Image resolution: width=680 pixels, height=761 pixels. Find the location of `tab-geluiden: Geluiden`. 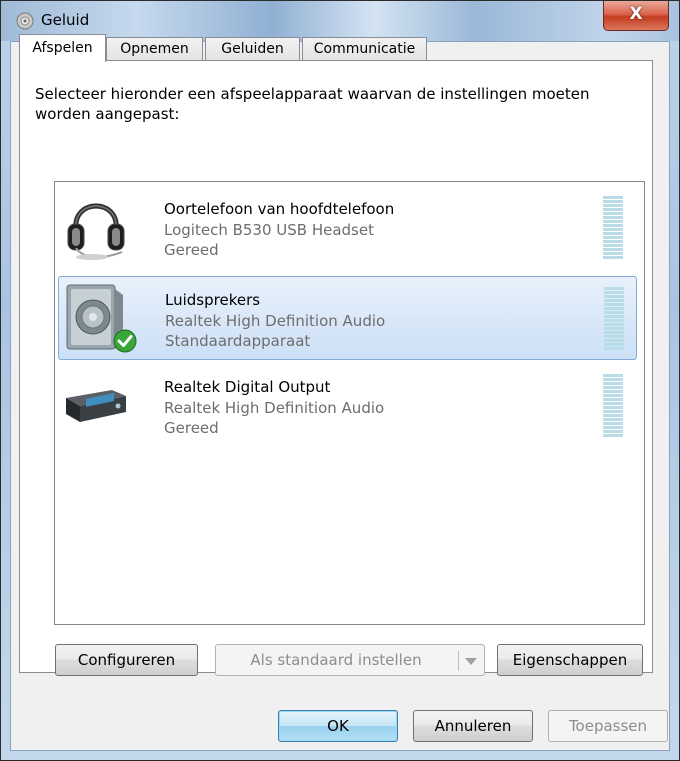

tab-geluiden: Geluiden is located at coordinates (252, 49).